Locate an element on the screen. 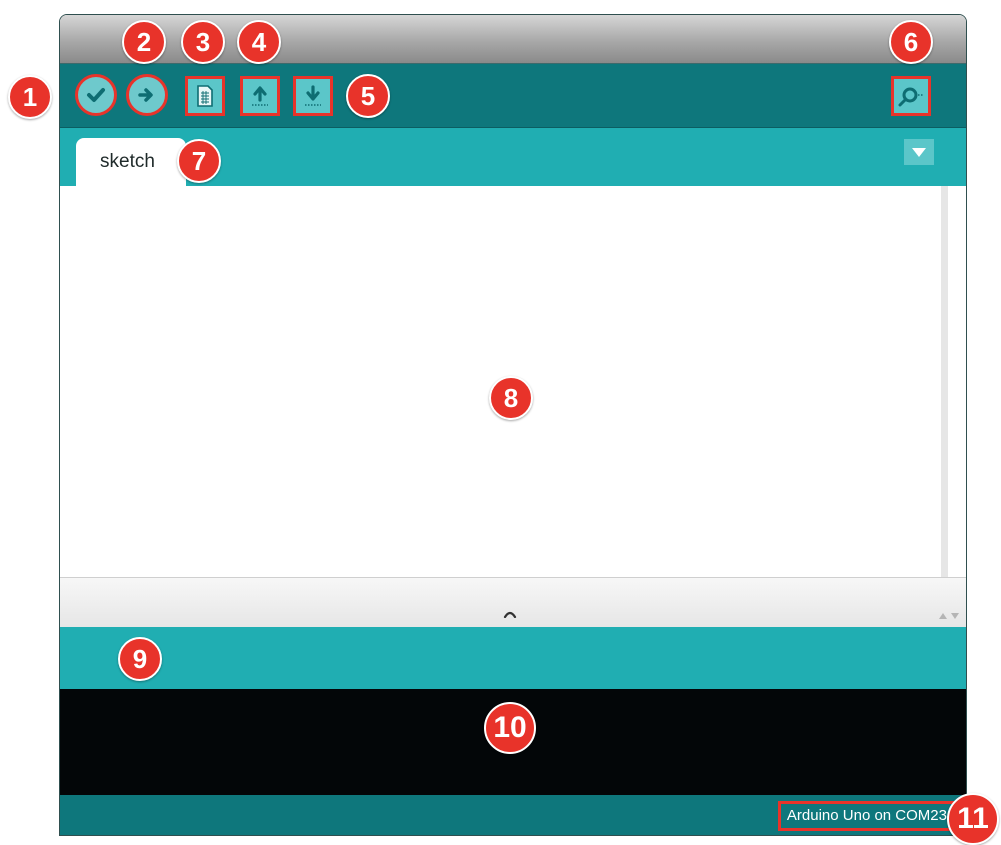  callout-6: 6 is located at coordinates (911, 42).